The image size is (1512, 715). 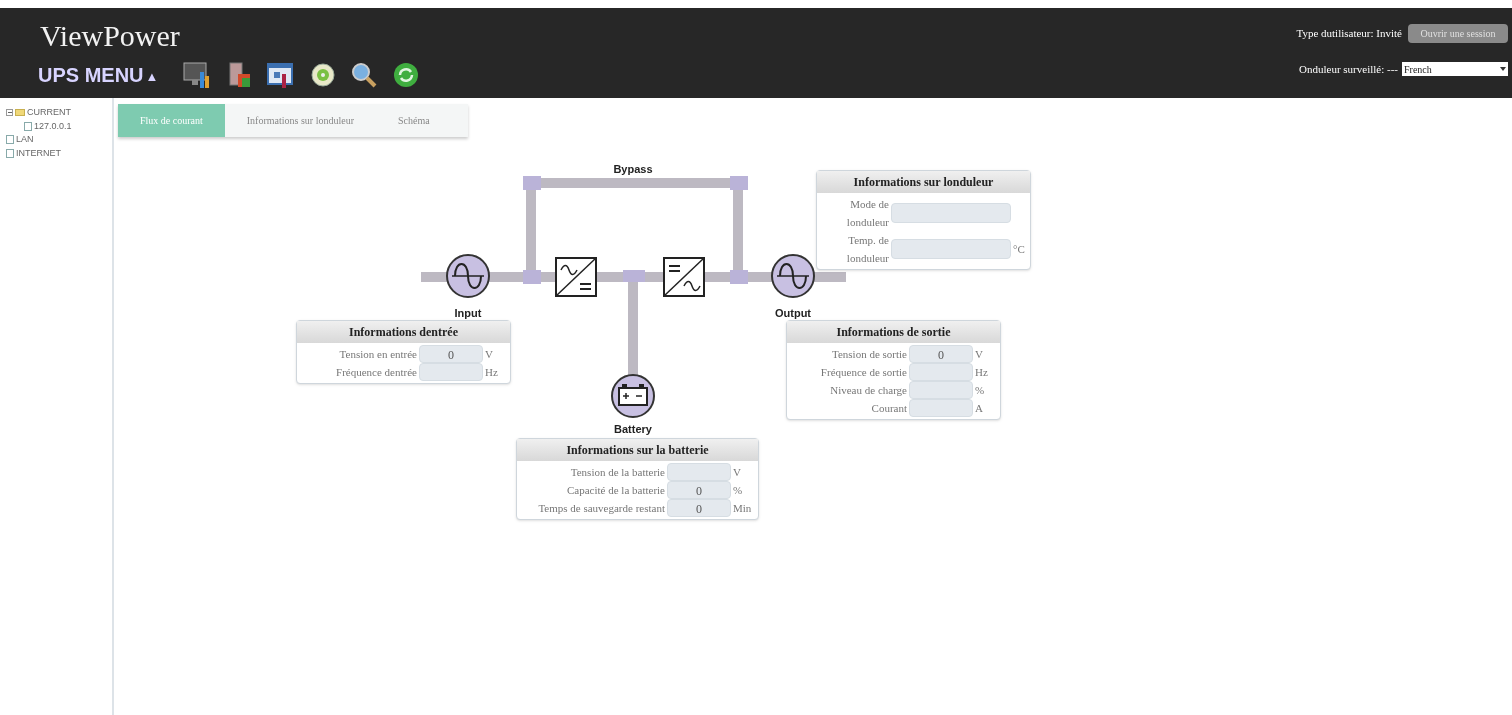 I want to click on language-select: French, so click(x=1455, y=69).